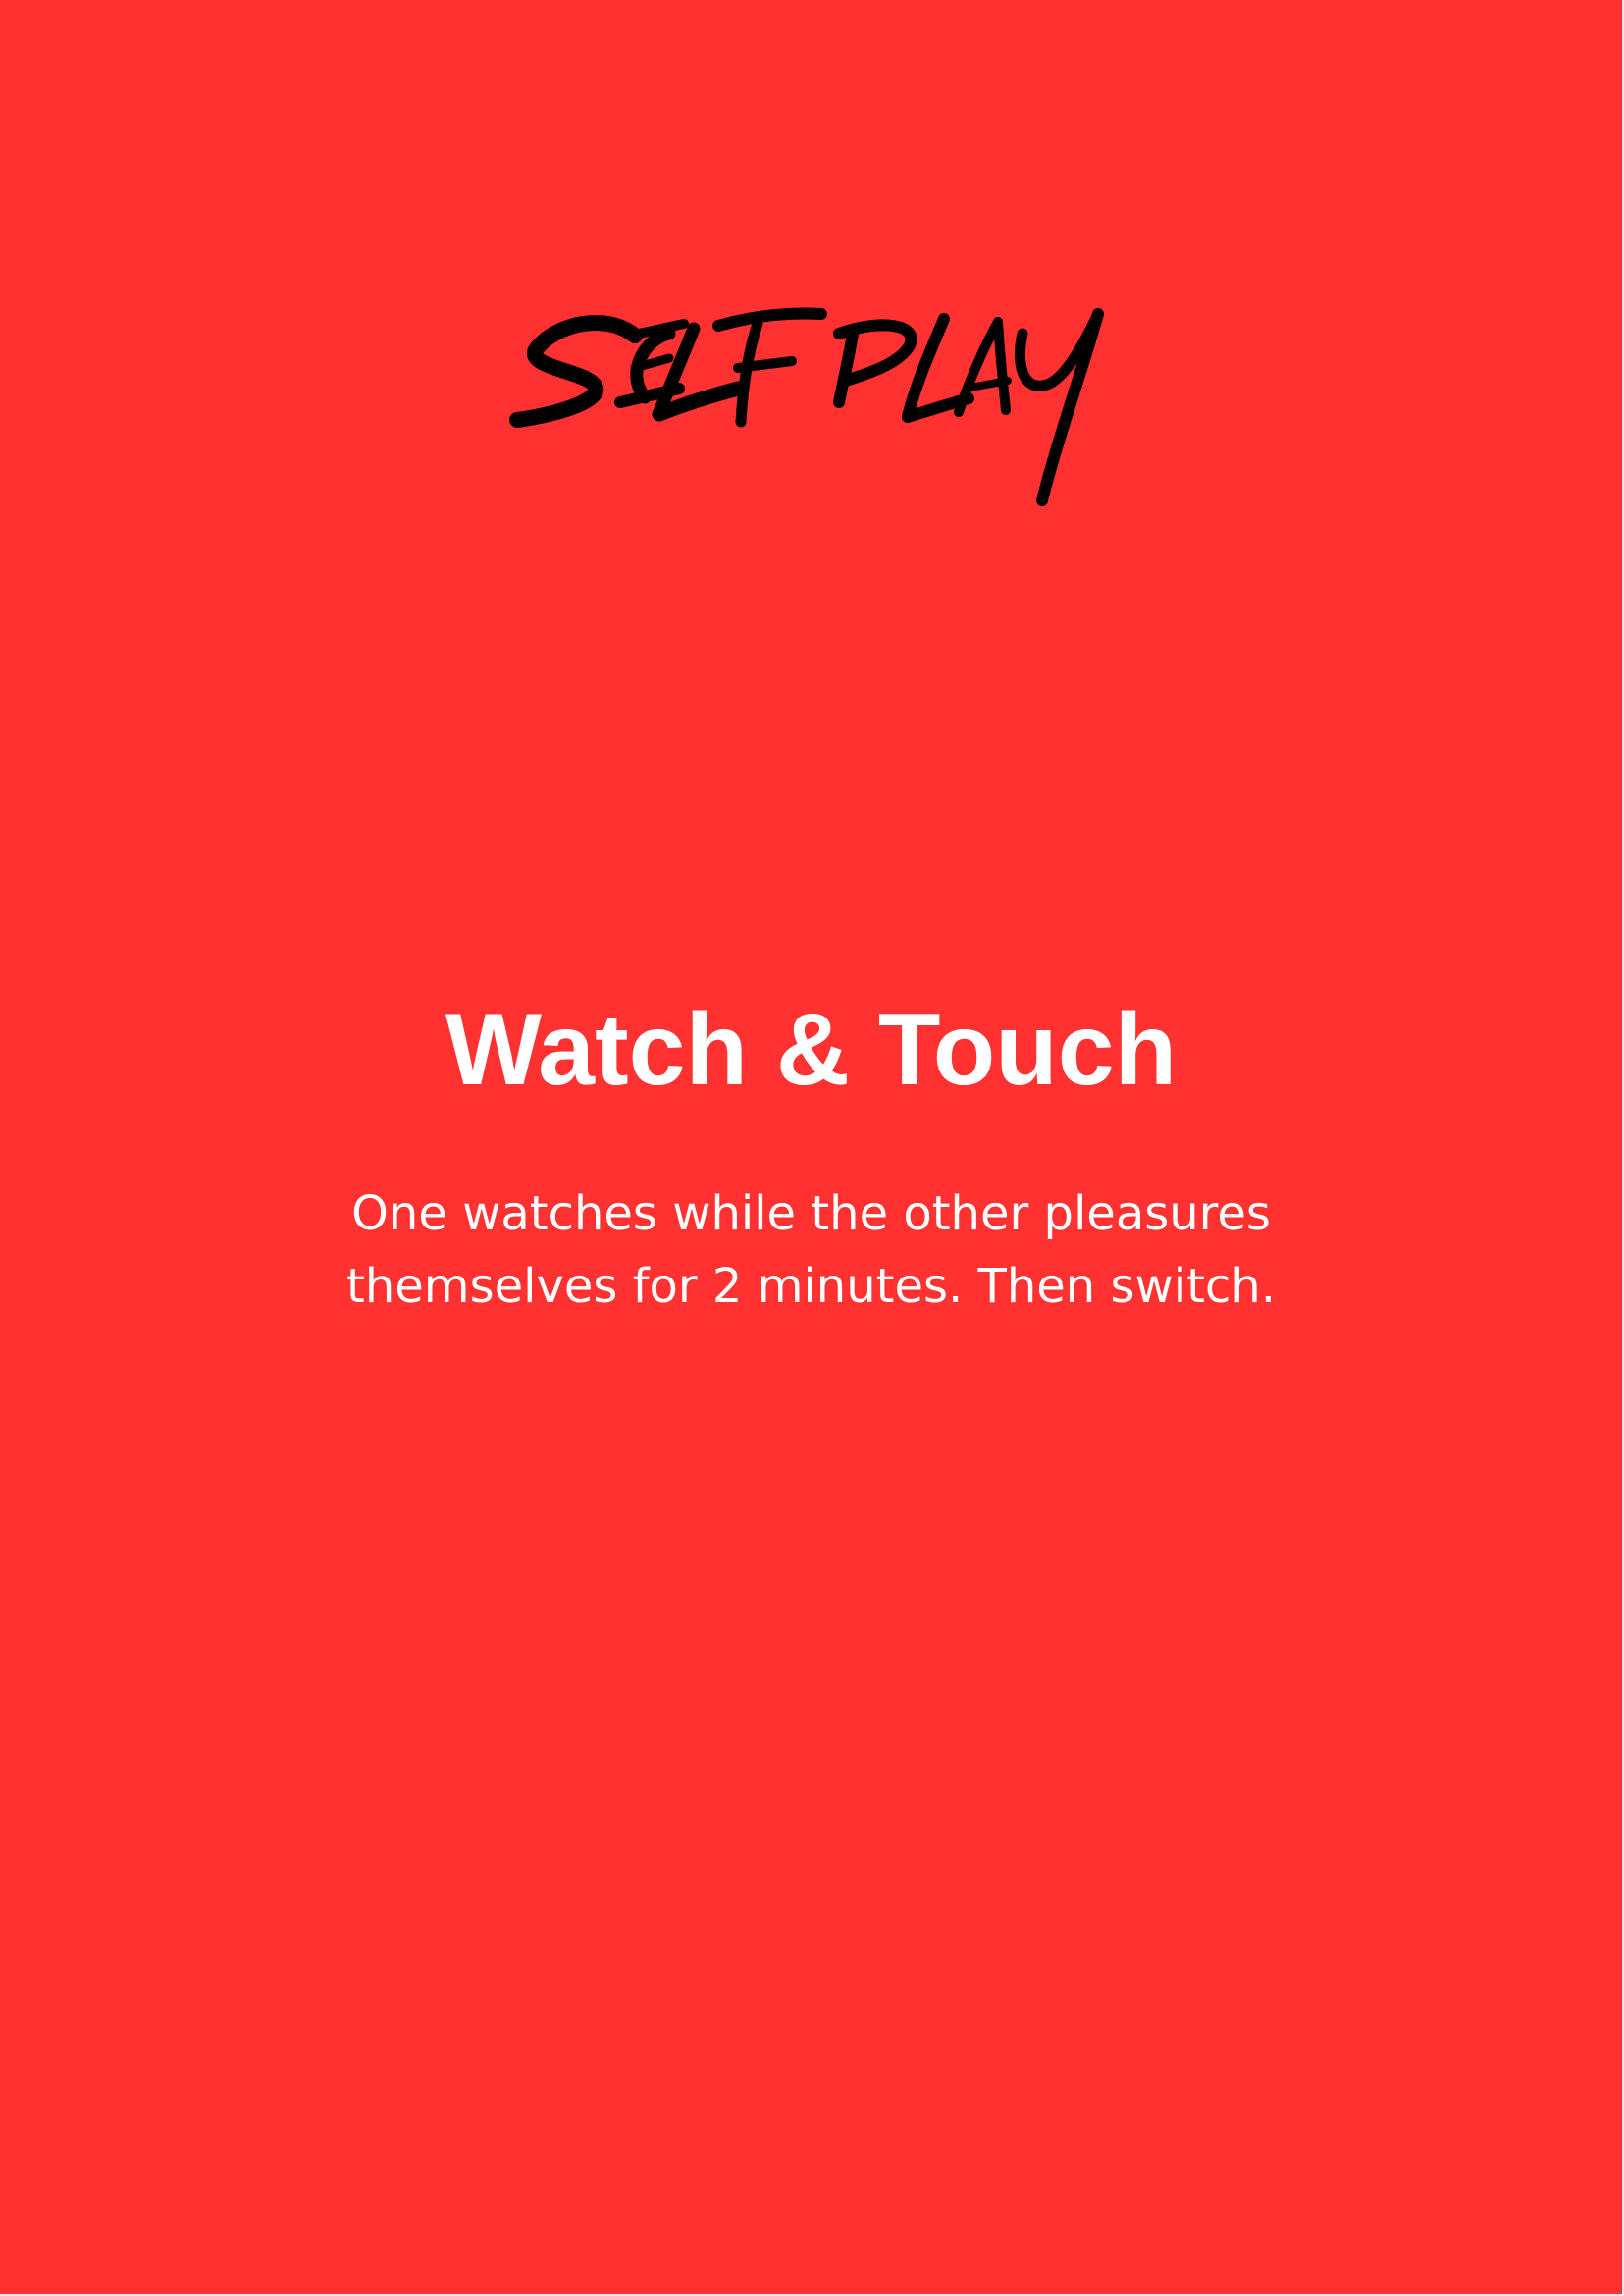  Describe the element at coordinates (806, 406) in the screenshot. I see `category-brush-lettering` at that location.